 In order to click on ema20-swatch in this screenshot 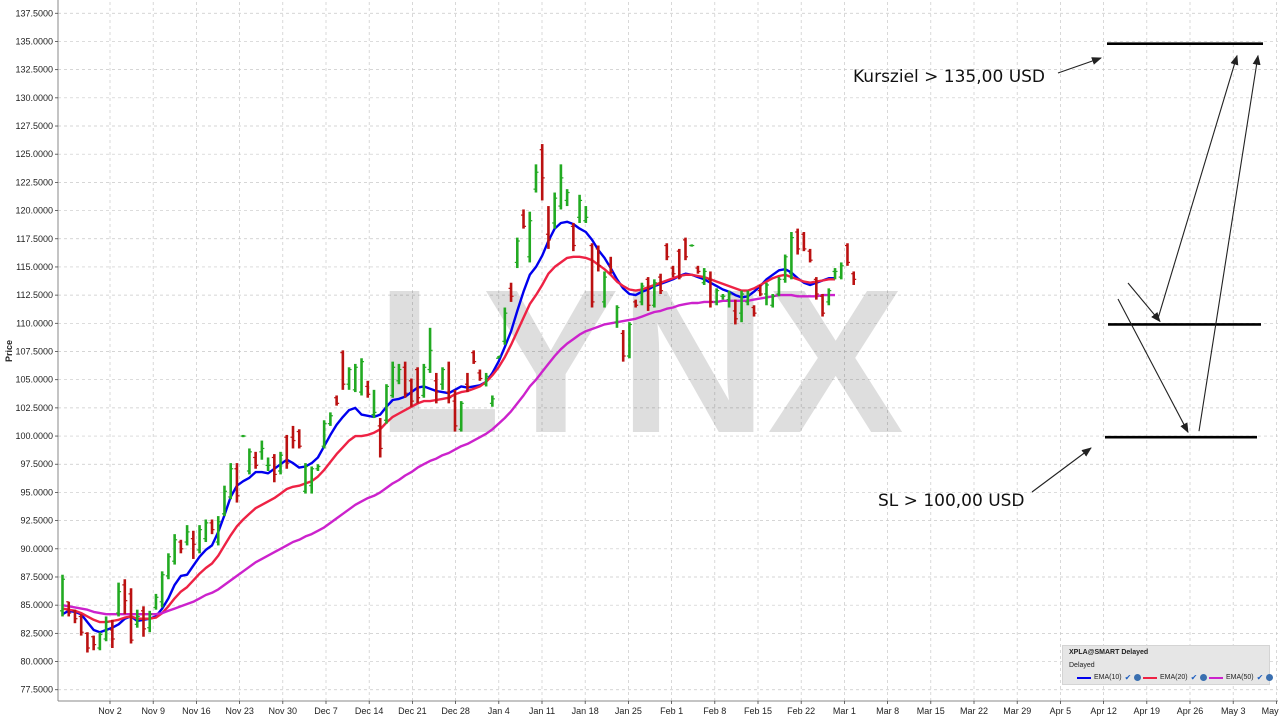, I will do `click(1150, 677)`.